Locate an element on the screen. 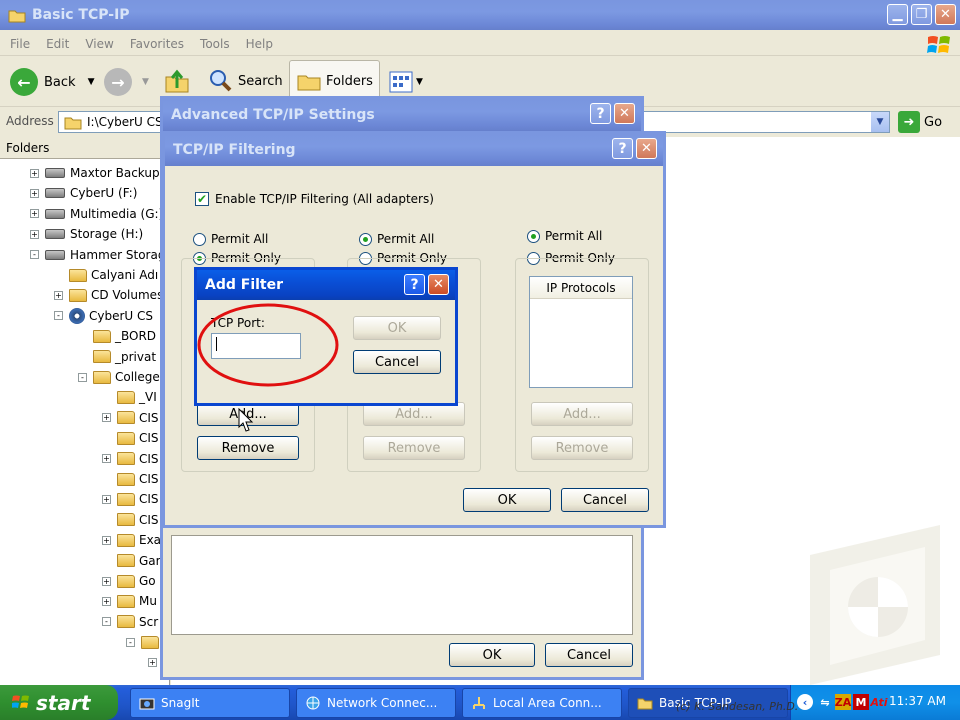  ip-protocols-list: IP Protocols is located at coordinates (581, 332).